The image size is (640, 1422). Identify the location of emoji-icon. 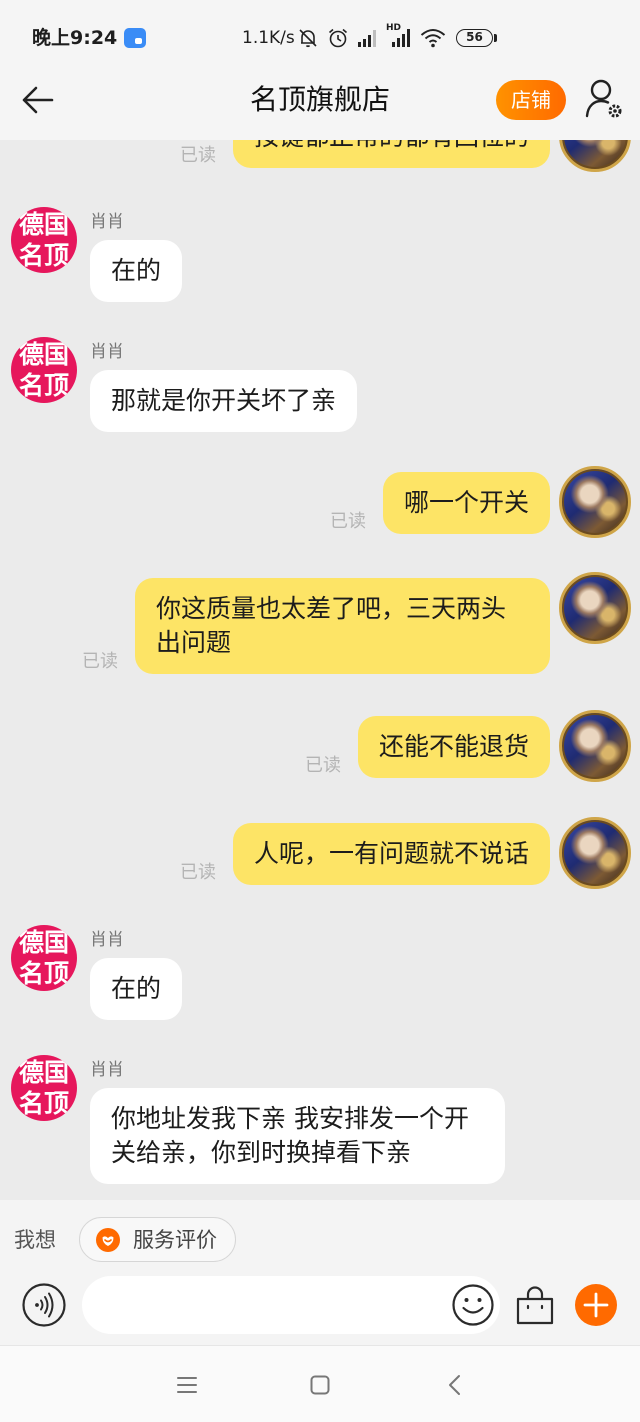
(473, 1305).